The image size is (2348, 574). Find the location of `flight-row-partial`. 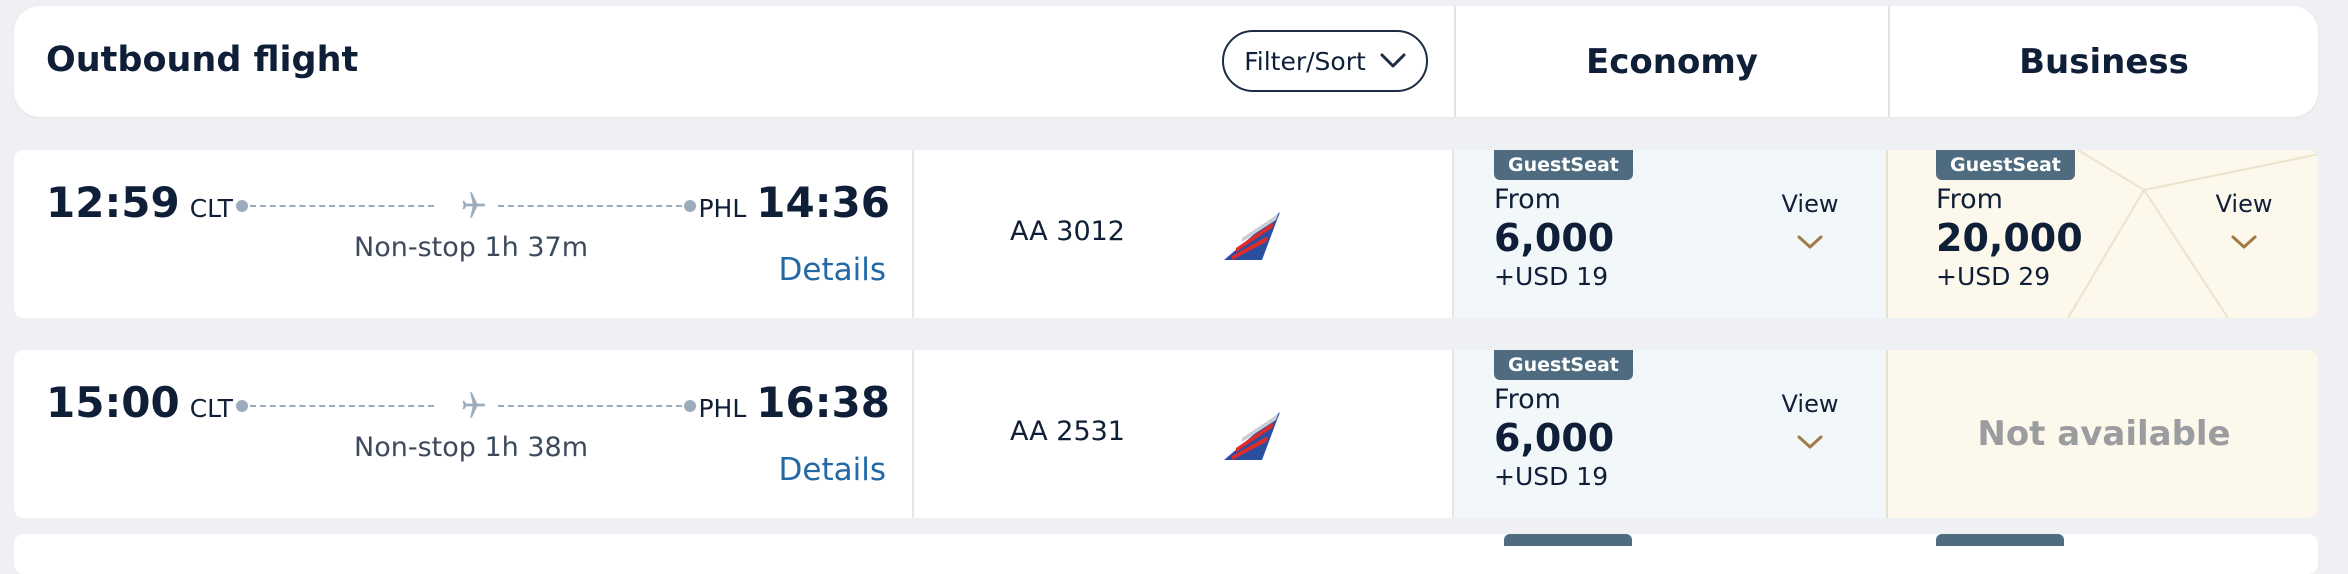

flight-row-partial is located at coordinates (1166, 554).